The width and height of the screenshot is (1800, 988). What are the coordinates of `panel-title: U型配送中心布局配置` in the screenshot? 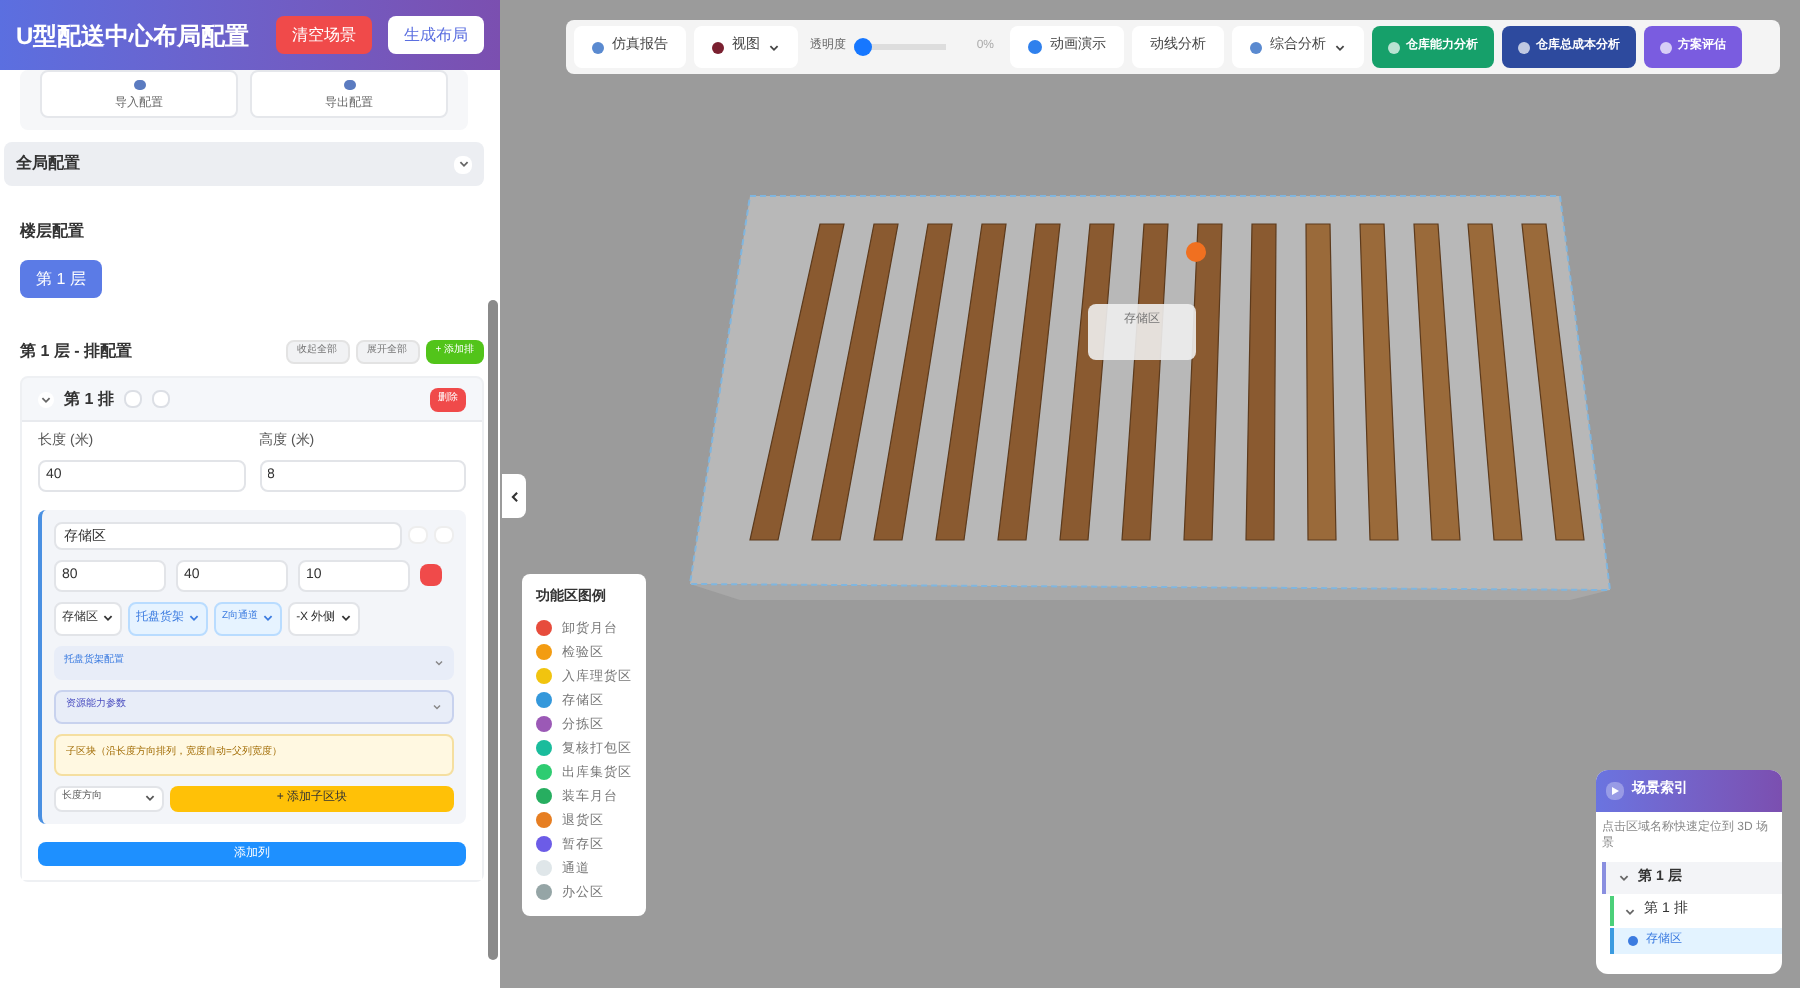 It's located at (134, 36).